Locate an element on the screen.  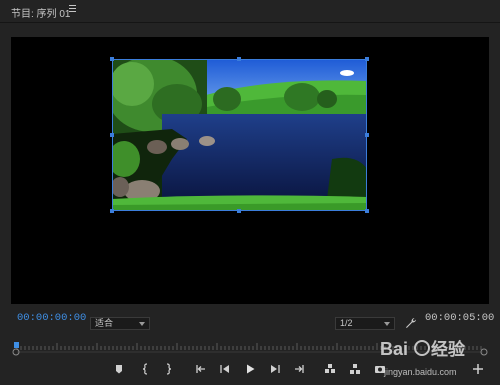
go-to-in-button is located at coordinates (201, 369).